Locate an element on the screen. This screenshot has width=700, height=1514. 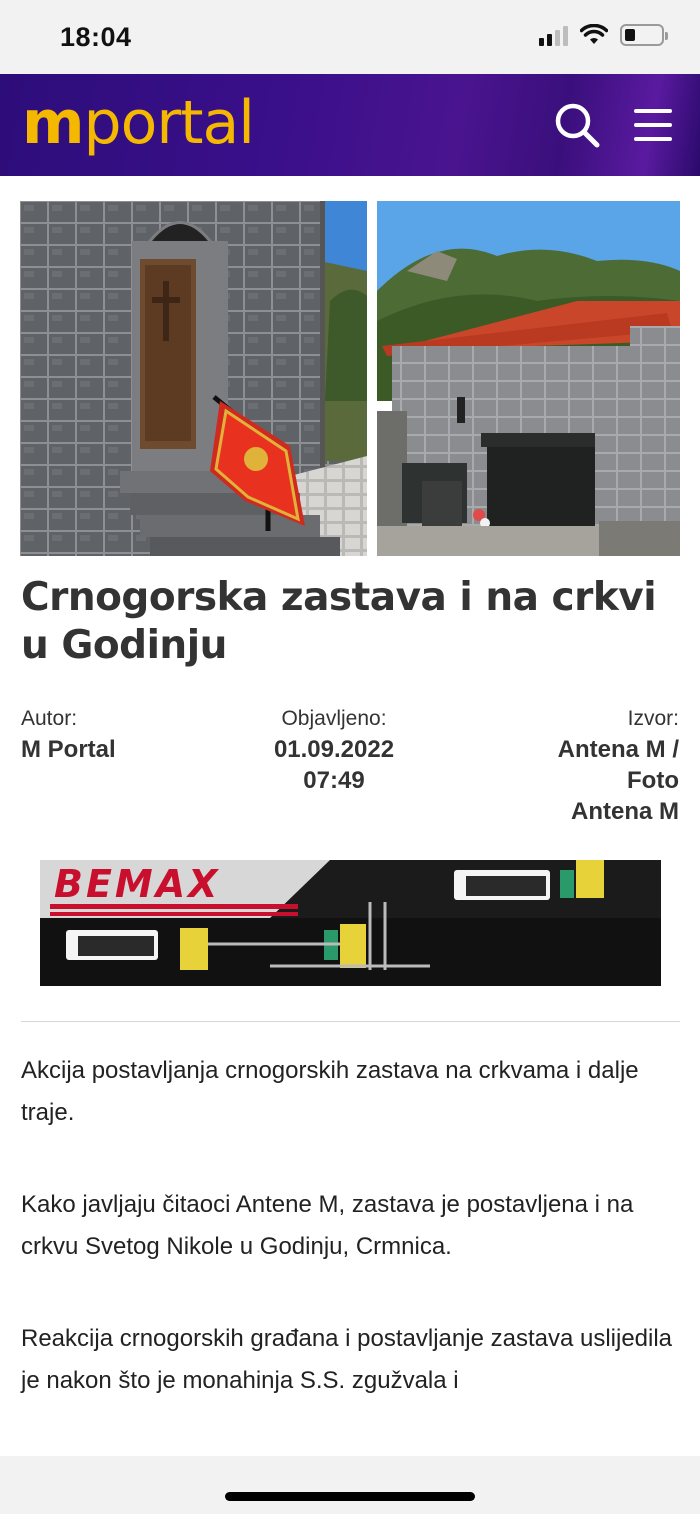
ad-brand-logo: BEMAX is located at coordinates (137, 884).